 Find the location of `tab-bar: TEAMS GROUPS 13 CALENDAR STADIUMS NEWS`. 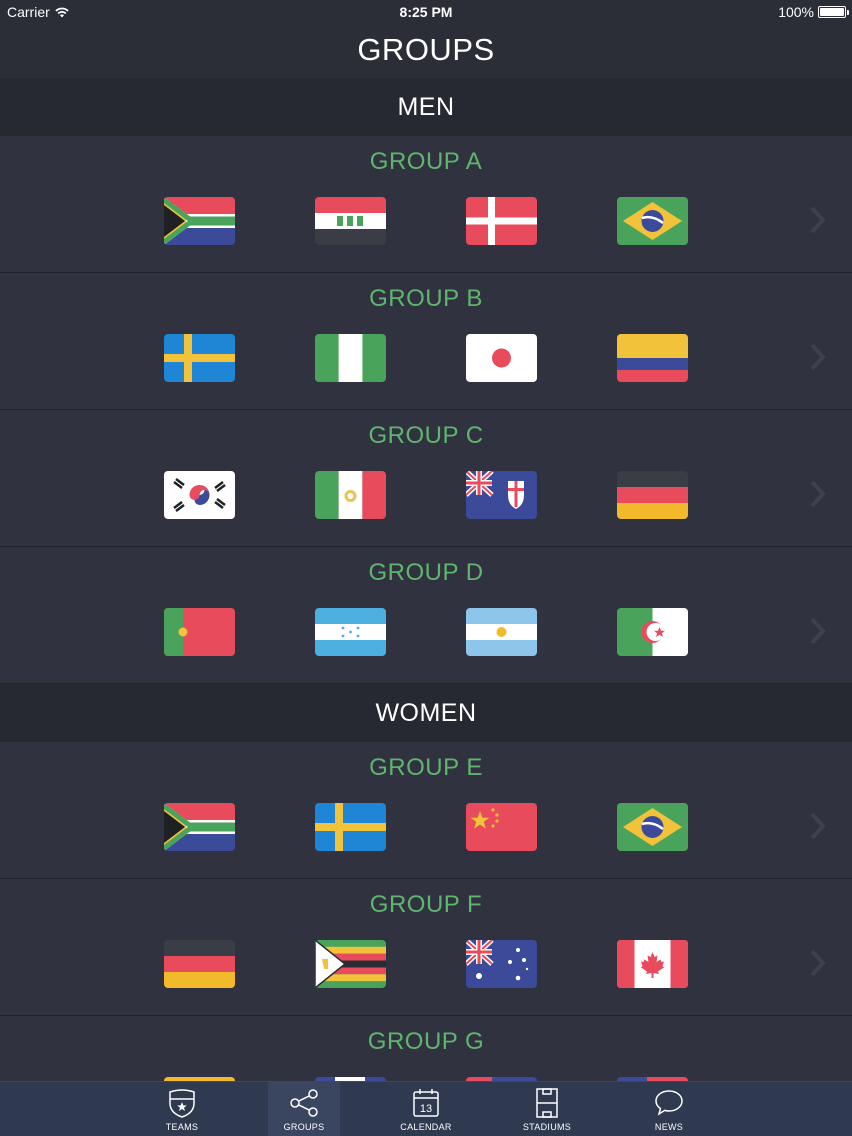

tab-bar: TEAMS GROUPS 13 CALENDAR STADIUMS NEWS is located at coordinates (426, 1108).